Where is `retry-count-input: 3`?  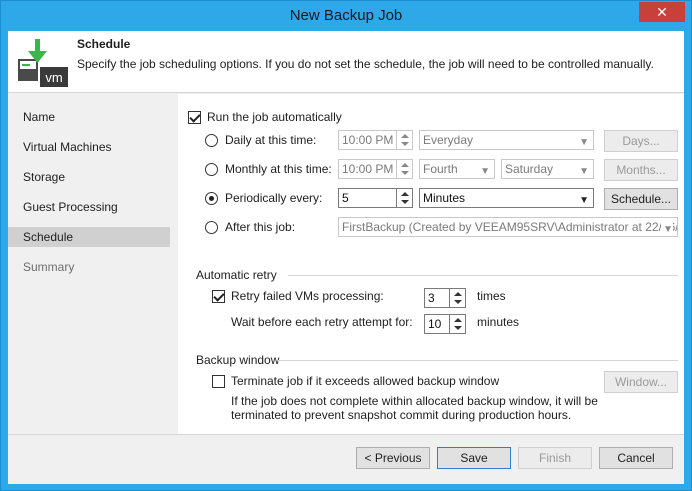
retry-count-input: 3 is located at coordinates (445, 298).